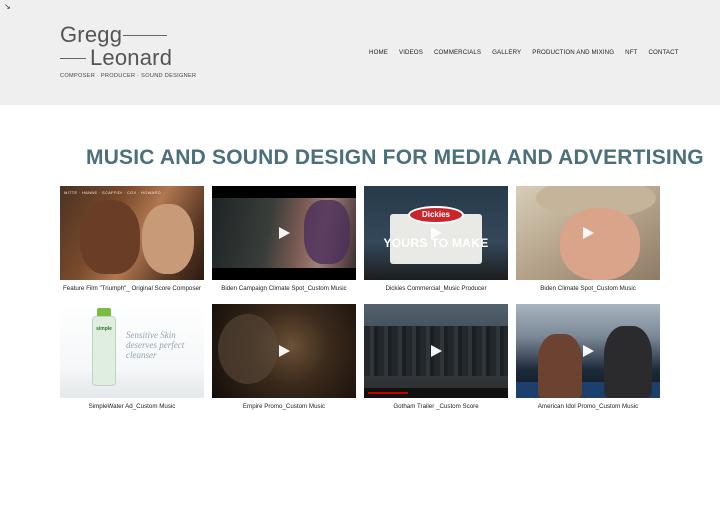 This screenshot has width=720, height=525. I want to click on video-card: Biden Climate Spot_Custom Music, so click(588, 239).